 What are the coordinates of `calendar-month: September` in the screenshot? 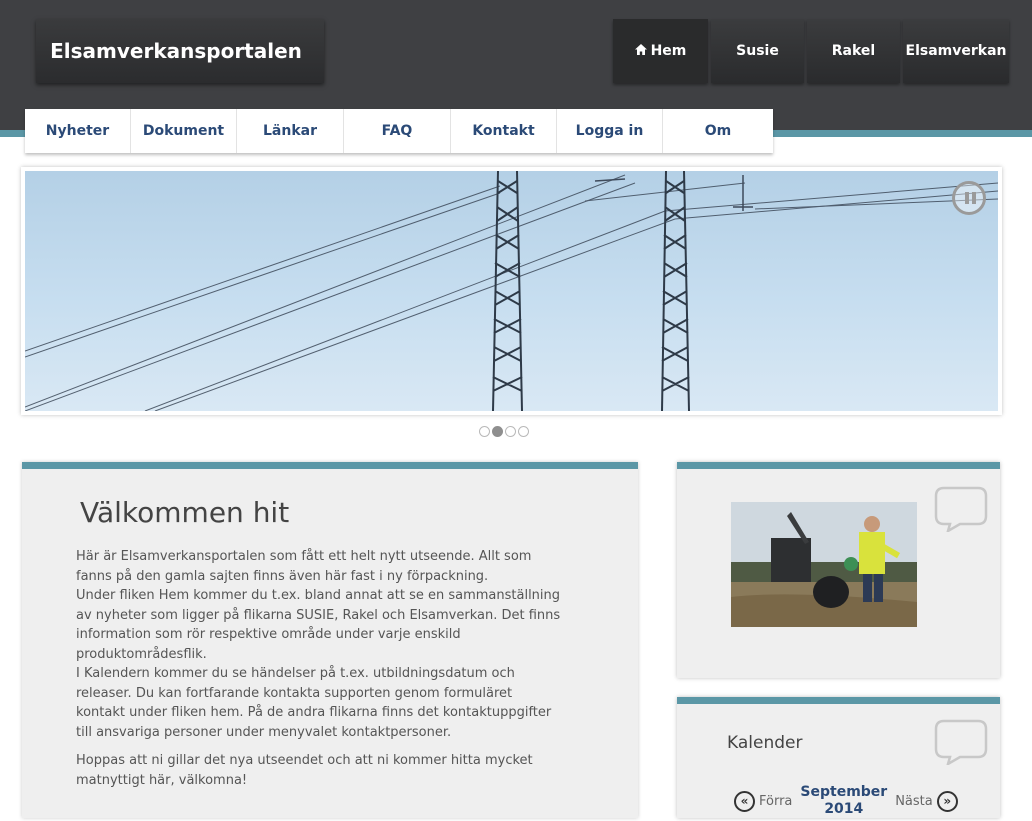 It's located at (844, 792).